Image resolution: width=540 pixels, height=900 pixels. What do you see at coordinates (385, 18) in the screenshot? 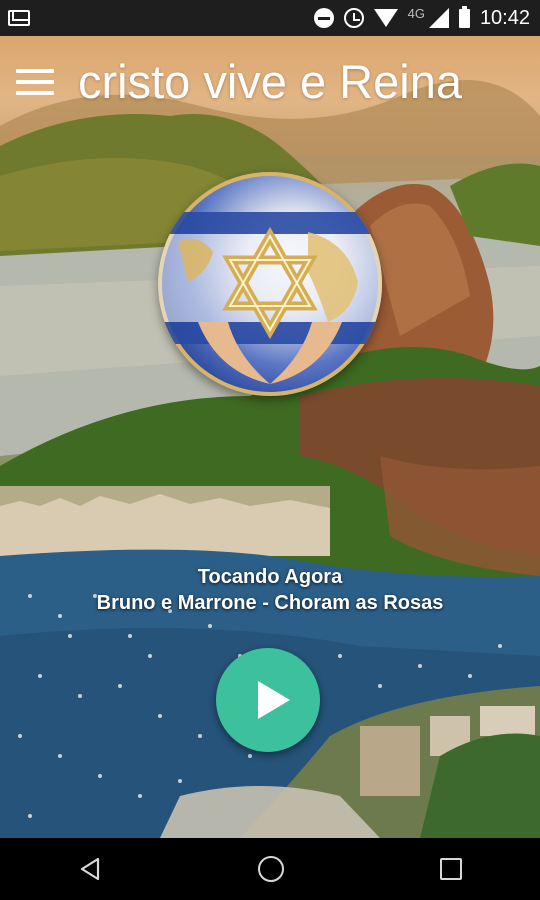
I see `wifi-icon` at bounding box center [385, 18].